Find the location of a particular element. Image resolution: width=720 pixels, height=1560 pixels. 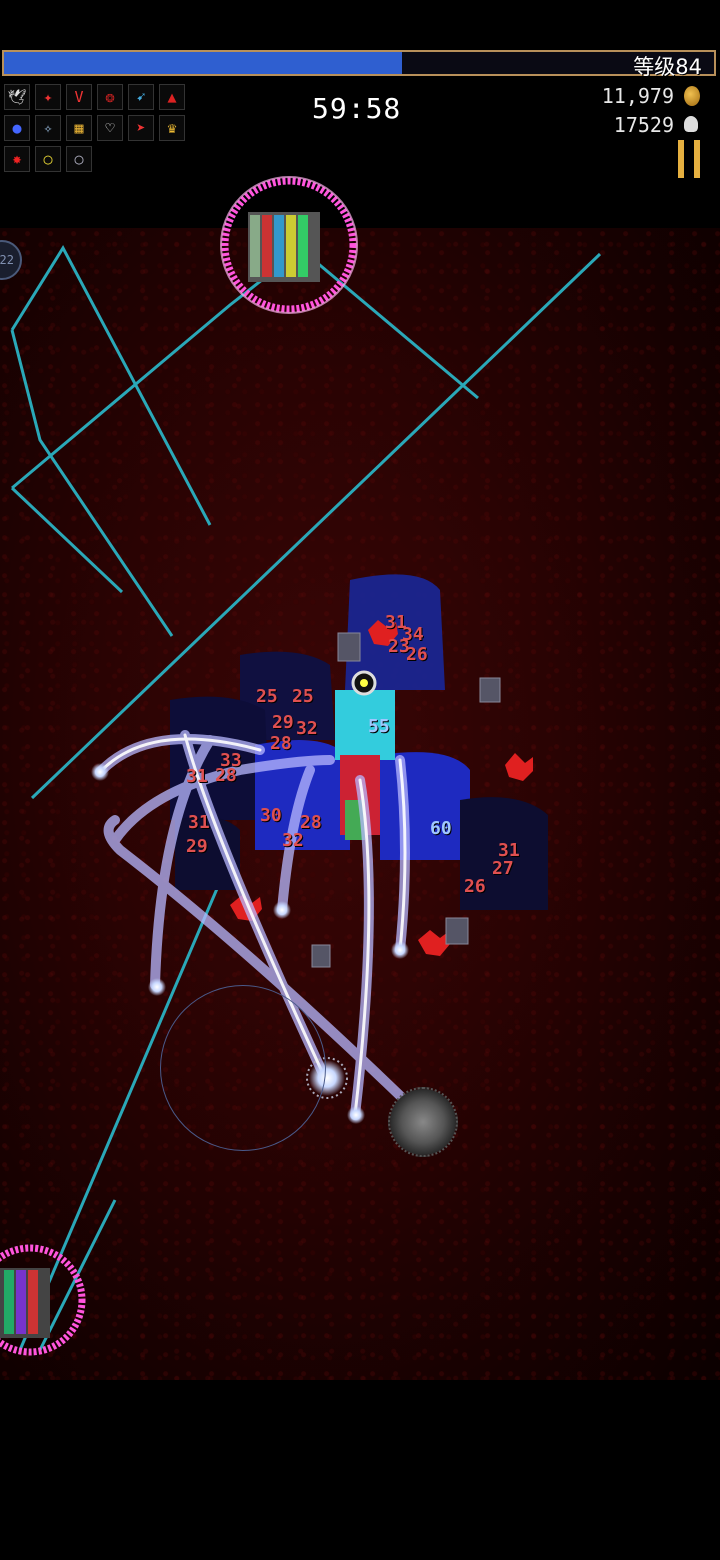

magic-ring-bottom is located at coordinates (43, 1300).